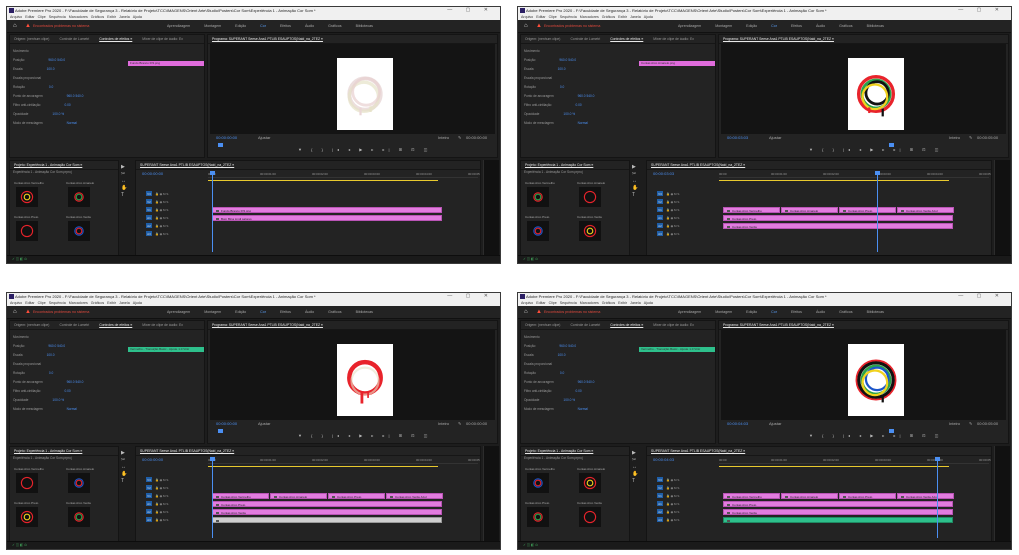 The width and height of the screenshot is (1019, 555). Describe the element at coordinates (569, 114) in the screenshot. I see `effect-row-value: 100.0 %` at that location.